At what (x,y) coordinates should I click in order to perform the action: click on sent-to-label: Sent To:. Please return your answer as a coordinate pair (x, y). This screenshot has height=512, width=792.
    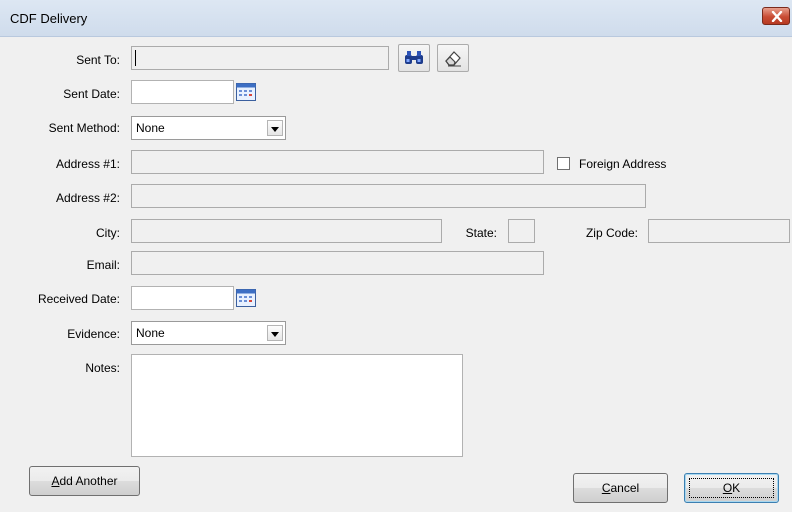
    Looking at the image, I should click on (98, 60).